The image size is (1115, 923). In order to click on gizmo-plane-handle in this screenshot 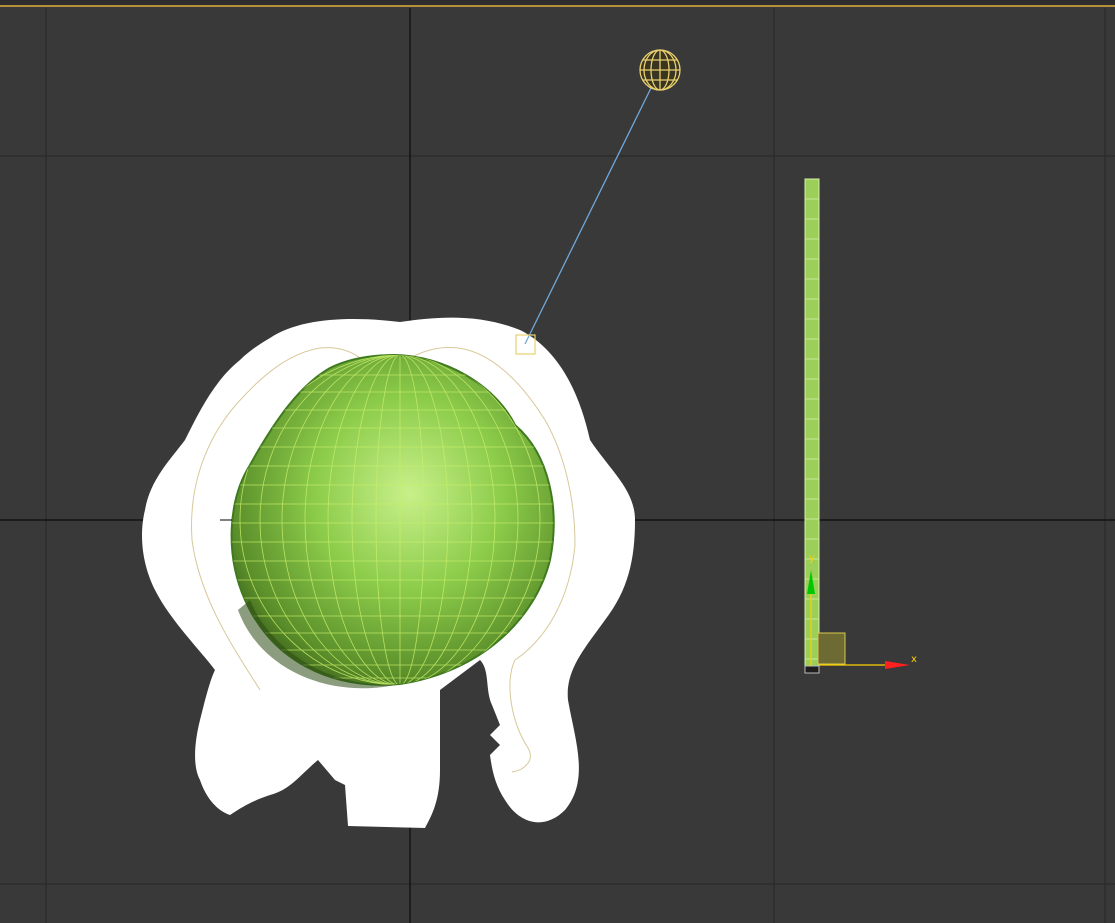, I will do `click(831, 648)`.